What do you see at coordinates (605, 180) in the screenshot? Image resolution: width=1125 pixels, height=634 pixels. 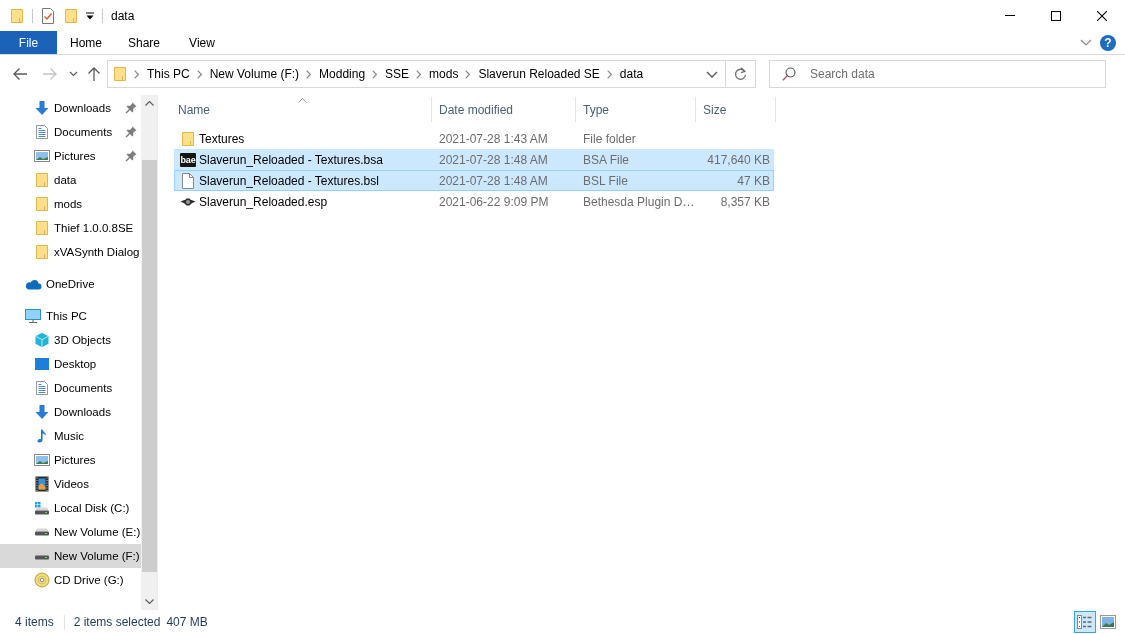 I see `file-type: BSL File` at bounding box center [605, 180].